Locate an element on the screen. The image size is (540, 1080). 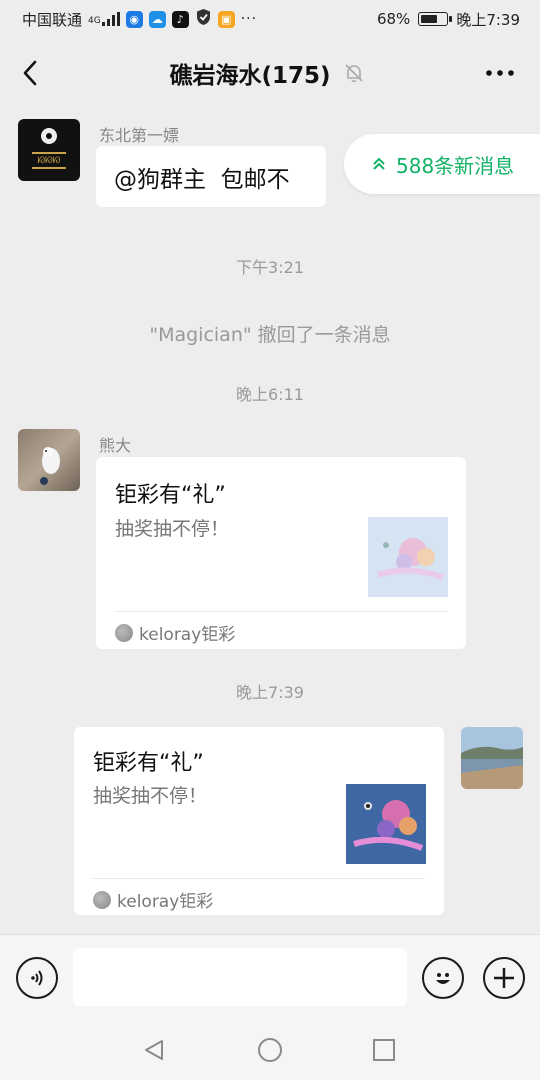
nav-home-button is located at coordinates (270, 1050).